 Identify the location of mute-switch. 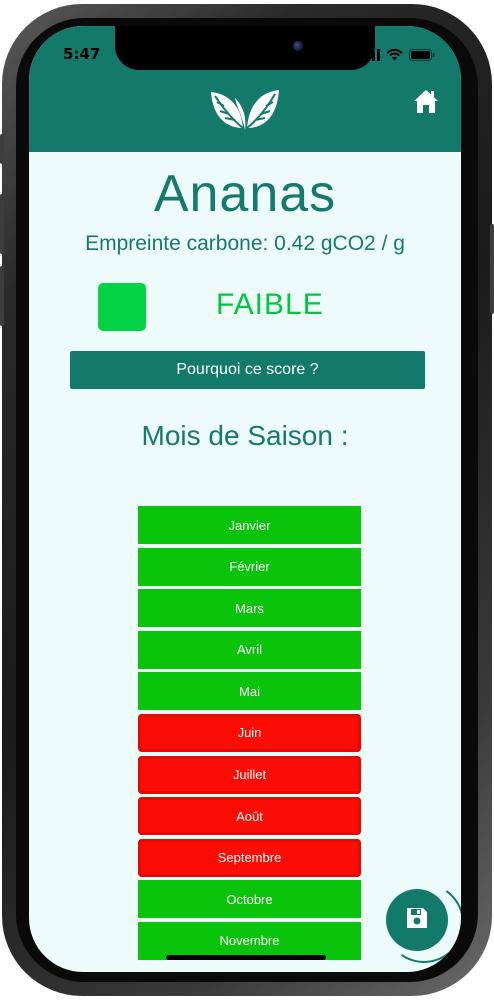
(2, 149).